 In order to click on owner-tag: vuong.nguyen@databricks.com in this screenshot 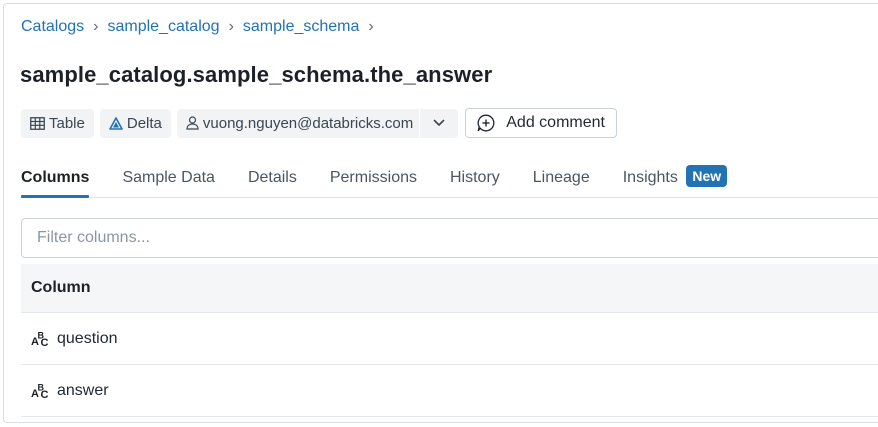, I will do `click(317, 123)`.